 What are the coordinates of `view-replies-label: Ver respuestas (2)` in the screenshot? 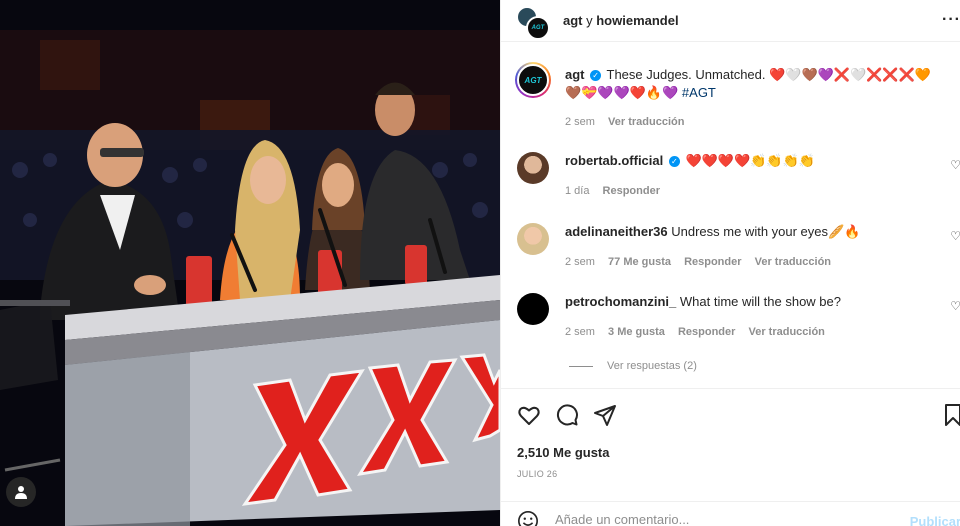 It's located at (652, 366).